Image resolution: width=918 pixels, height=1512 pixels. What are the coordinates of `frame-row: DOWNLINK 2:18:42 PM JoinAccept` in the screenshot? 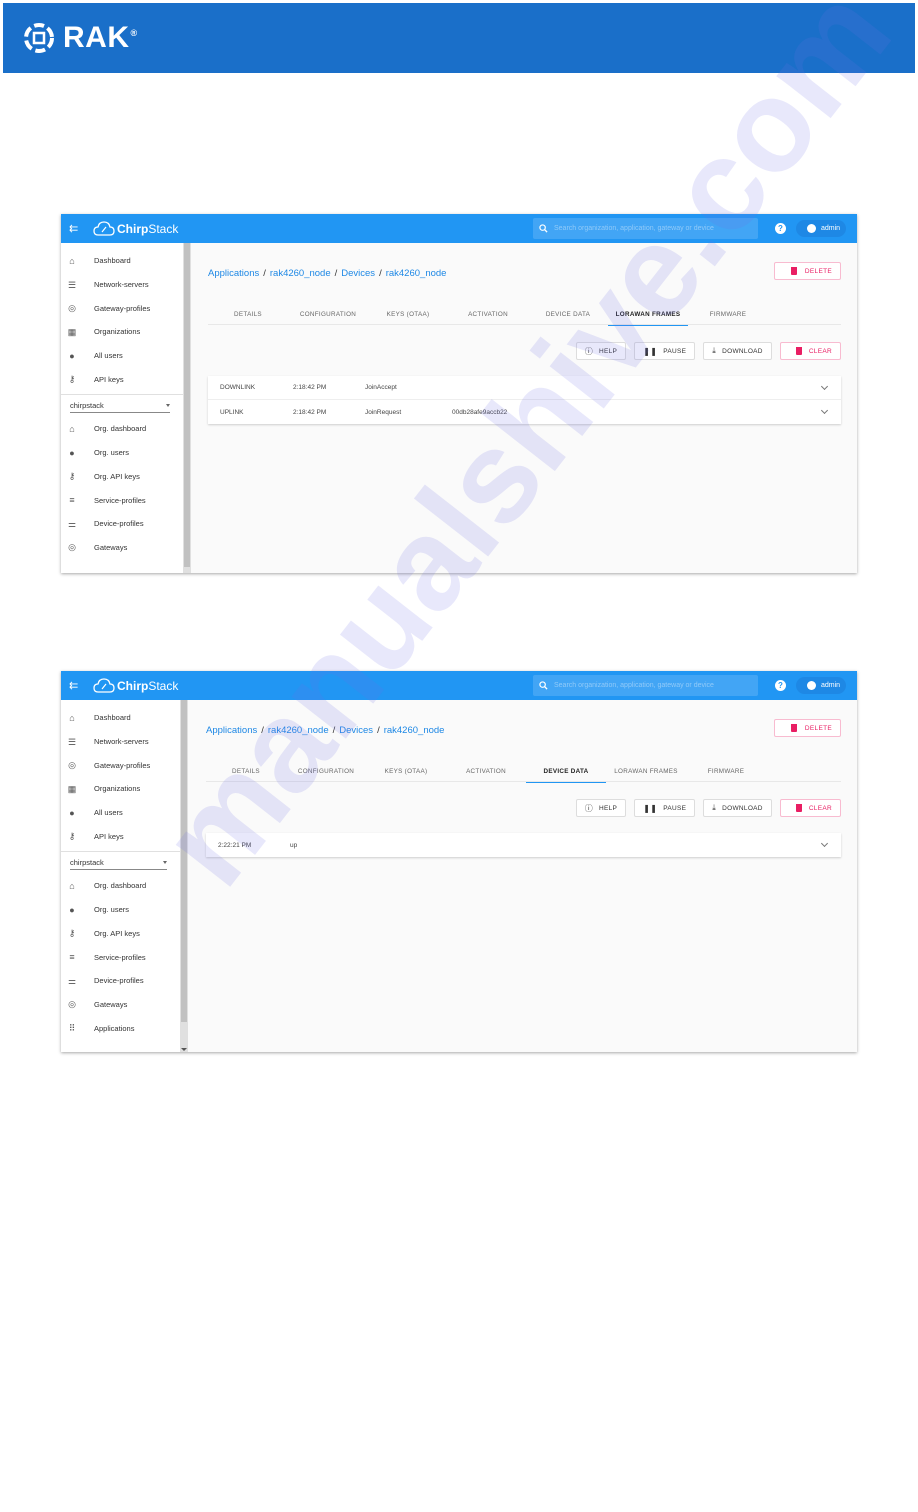 It's located at (524, 388).